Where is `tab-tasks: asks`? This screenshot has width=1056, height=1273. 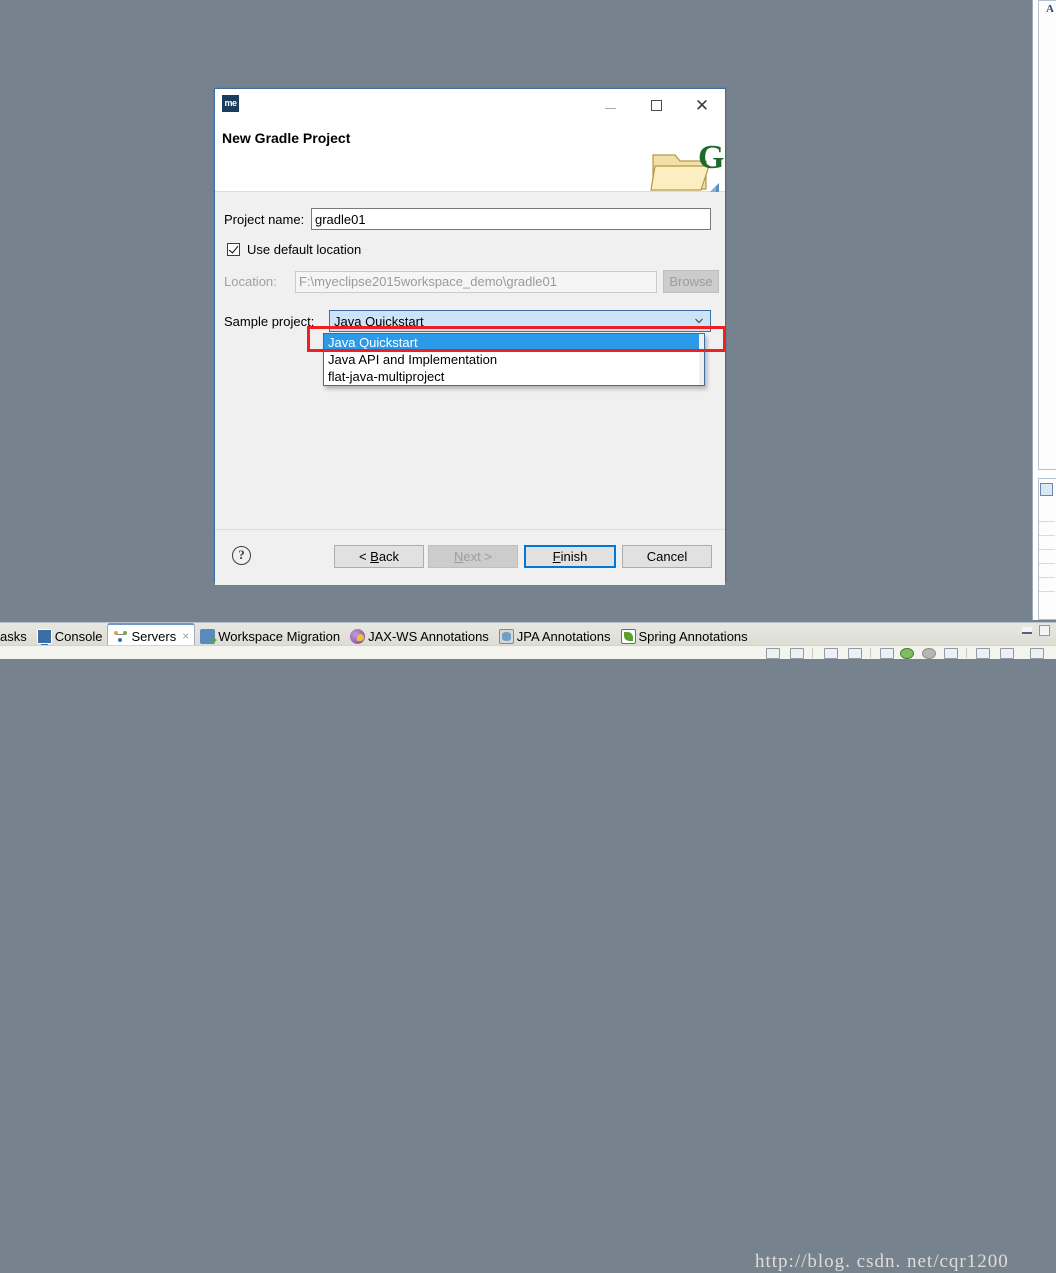 tab-tasks: asks is located at coordinates (16, 636).